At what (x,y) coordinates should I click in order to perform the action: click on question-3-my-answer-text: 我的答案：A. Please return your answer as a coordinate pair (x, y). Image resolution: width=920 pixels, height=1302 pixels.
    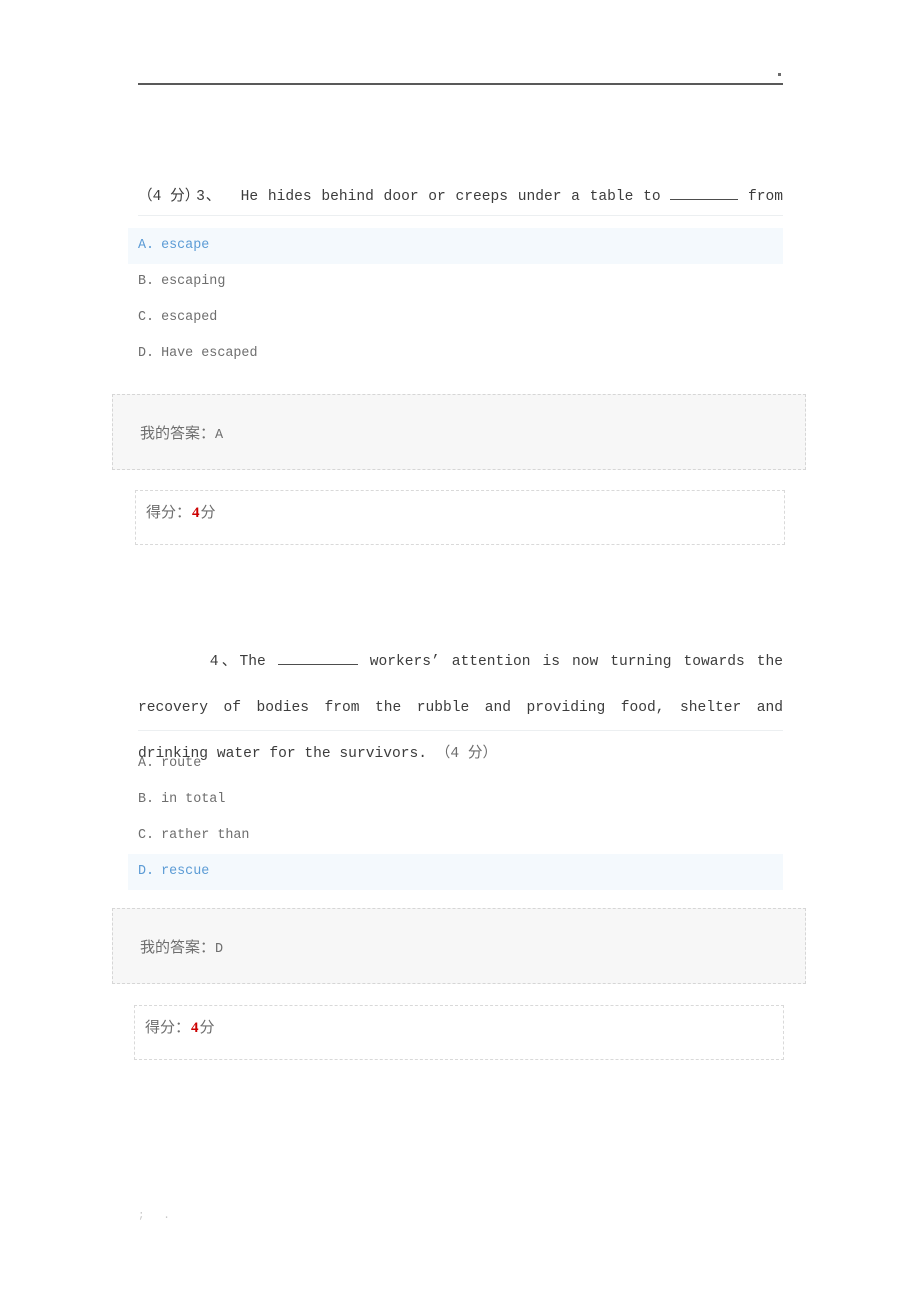
    Looking at the image, I should click on (181, 432).